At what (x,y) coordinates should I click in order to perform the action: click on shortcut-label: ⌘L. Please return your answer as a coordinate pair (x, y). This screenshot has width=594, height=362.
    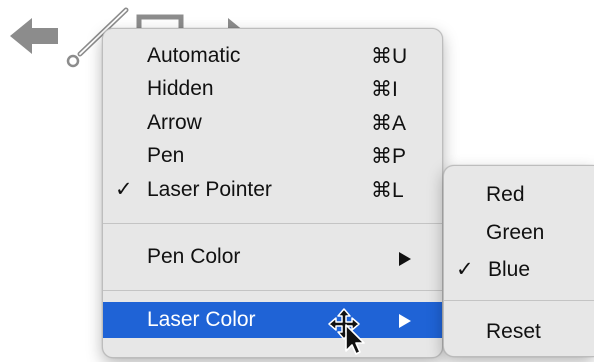
    Looking at the image, I should click on (387, 190).